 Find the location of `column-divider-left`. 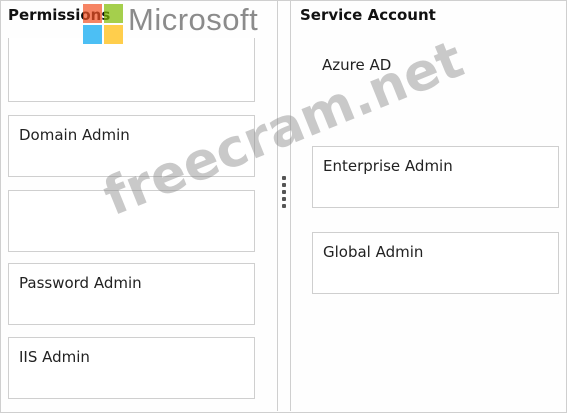

column-divider-left is located at coordinates (277, 205).